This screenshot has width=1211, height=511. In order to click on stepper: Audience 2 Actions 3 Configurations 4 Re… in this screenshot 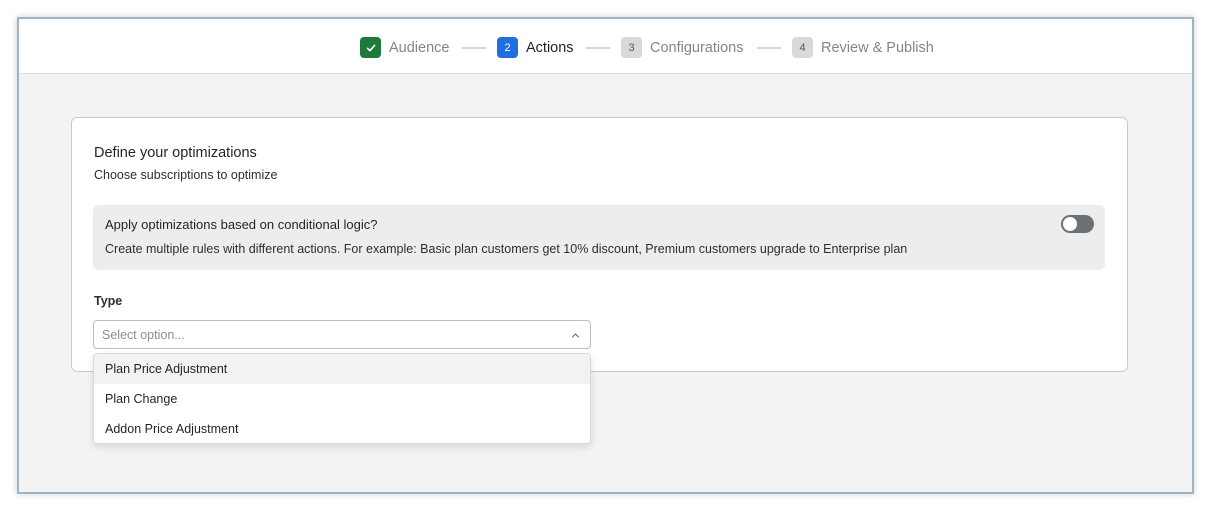, I will do `click(605, 46)`.